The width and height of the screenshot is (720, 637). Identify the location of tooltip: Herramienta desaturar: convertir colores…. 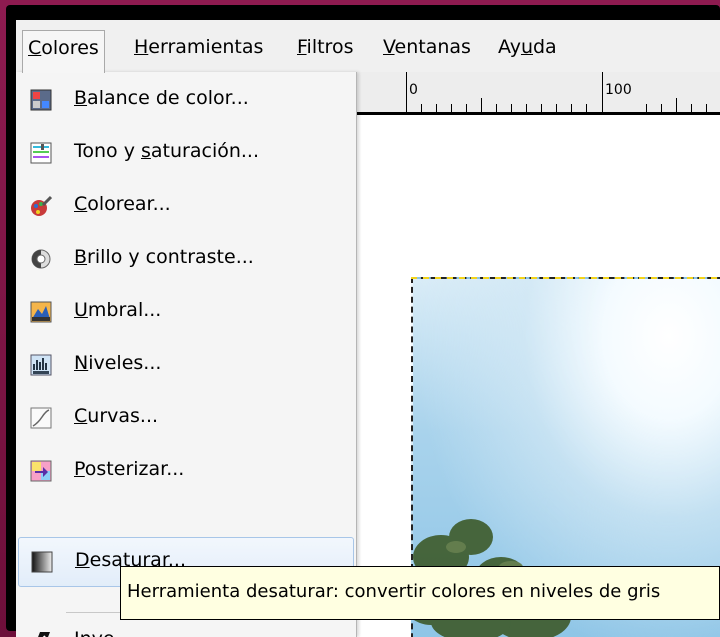
(420, 593).